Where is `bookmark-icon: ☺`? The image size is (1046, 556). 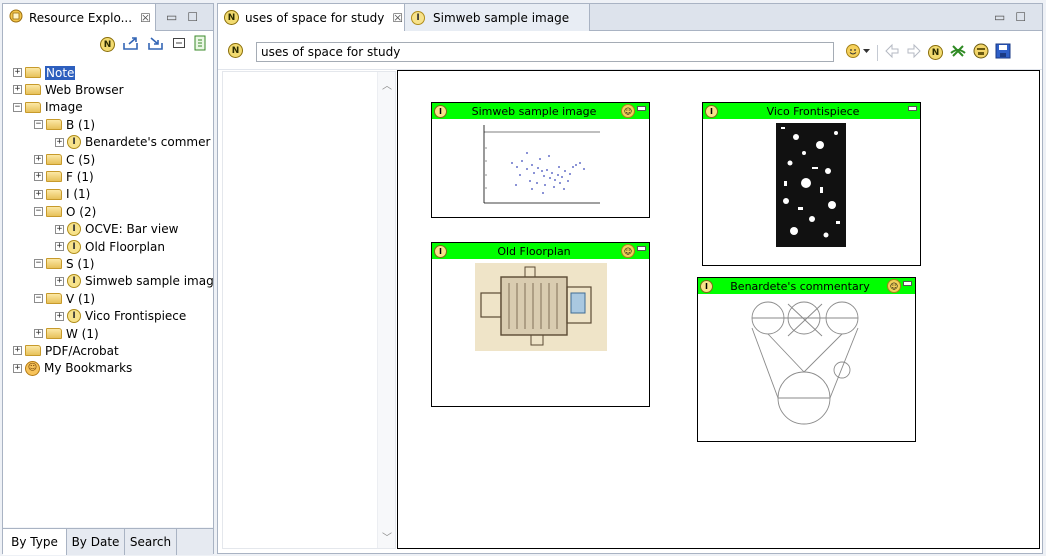
bookmark-icon: ☺ is located at coordinates (32, 368).